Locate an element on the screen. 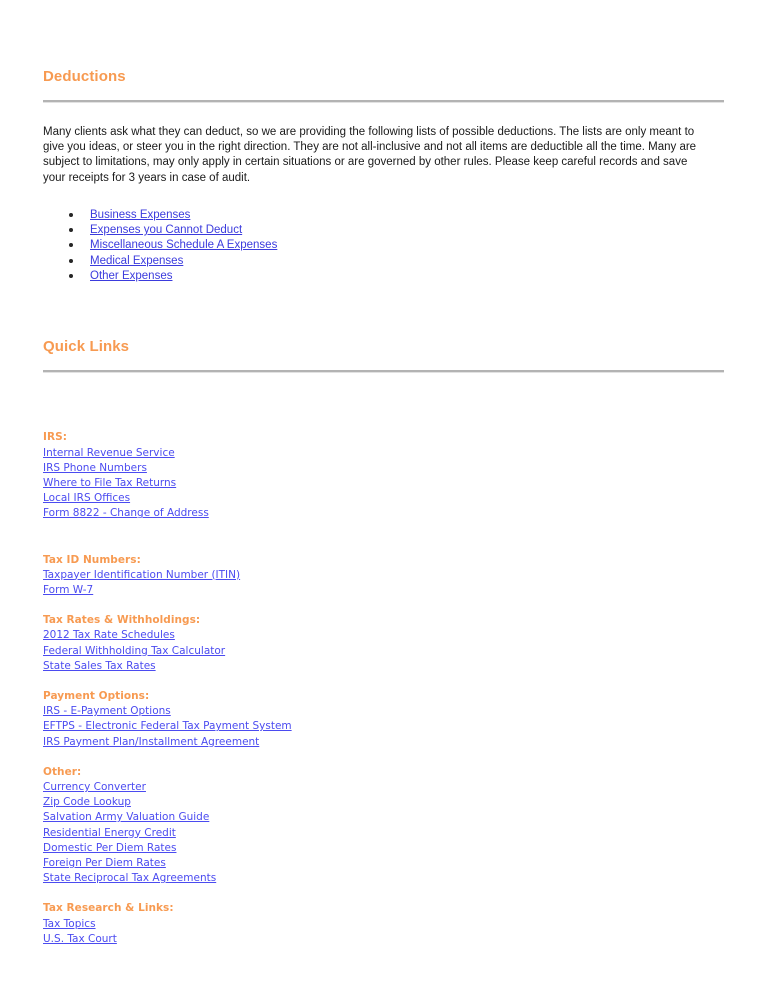 The width and height of the screenshot is (768, 994). quick-link: Salvation Army Valuation Guide is located at coordinates (126, 817).